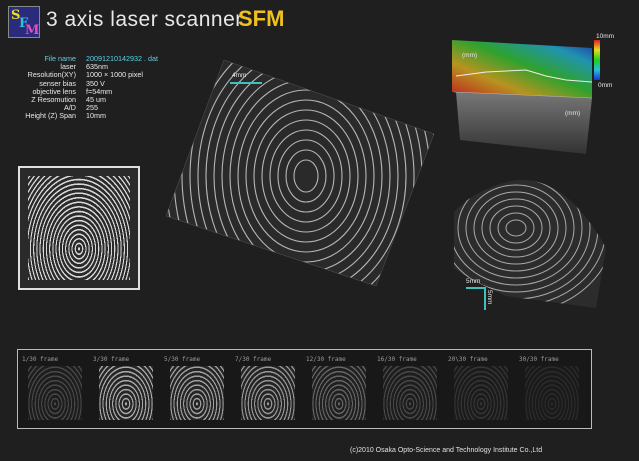  What do you see at coordinates (530, 243) in the screenshot?
I see `side-3d-svg` at bounding box center [530, 243].